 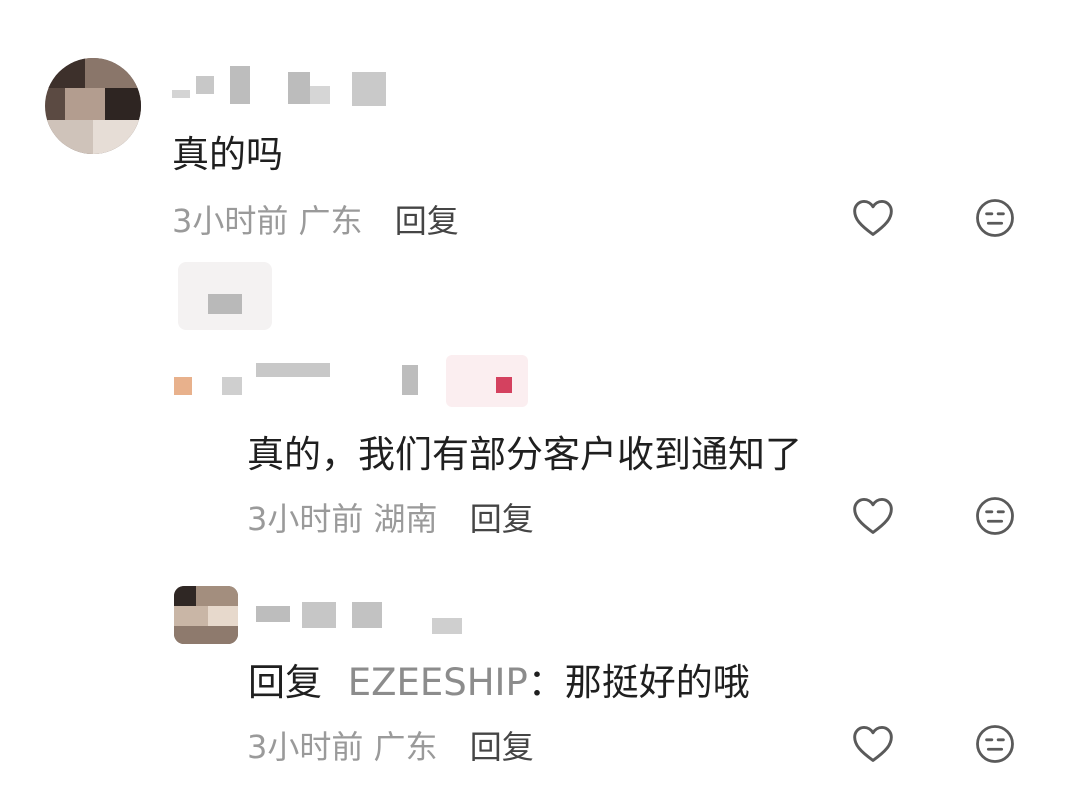 What do you see at coordinates (225, 296) in the screenshot?
I see `redacted-block` at bounding box center [225, 296].